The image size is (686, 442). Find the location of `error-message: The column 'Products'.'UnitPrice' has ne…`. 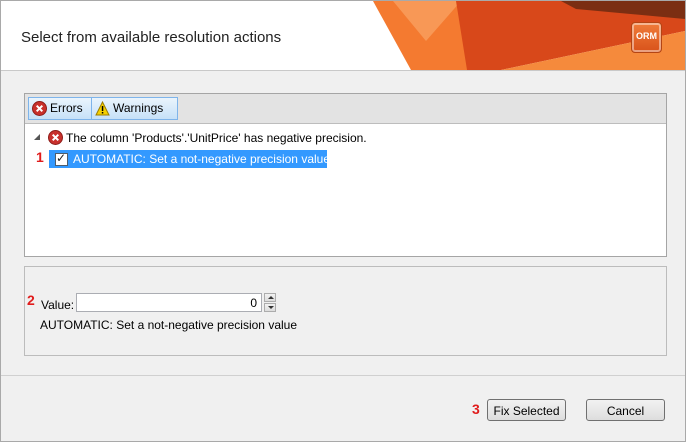

error-message: The column 'Products'.'UnitPrice' has ne… is located at coordinates (216, 138).